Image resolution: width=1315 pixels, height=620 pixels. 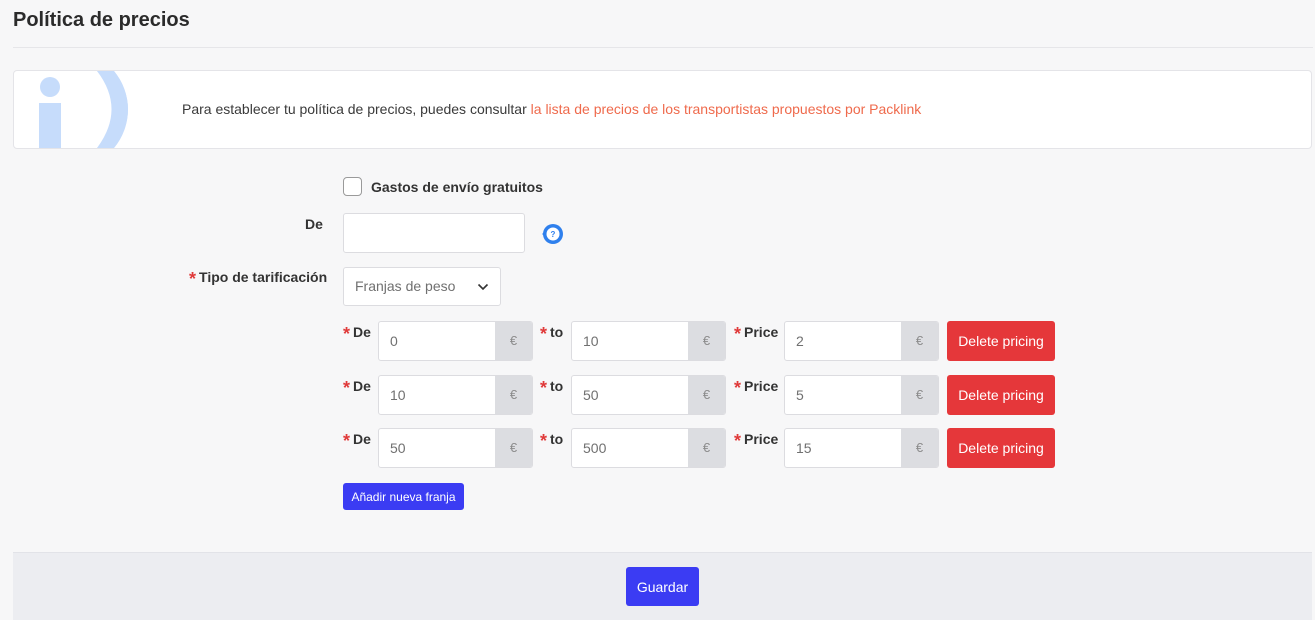 What do you see at coordinates (455, 395) in the screenshot?
I see `range-from-input: 10 €` at bounding box center [455, 395].